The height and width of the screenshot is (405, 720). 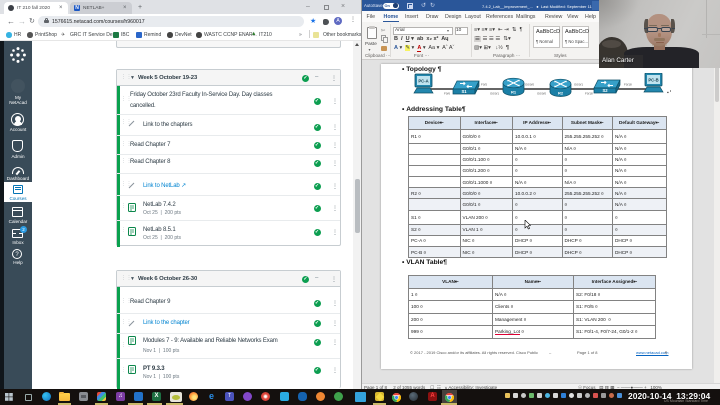 What do you see at coordinates (605, 90) in the screenshot?
I see `svg-text: S2` at bounding box center [605, 90].